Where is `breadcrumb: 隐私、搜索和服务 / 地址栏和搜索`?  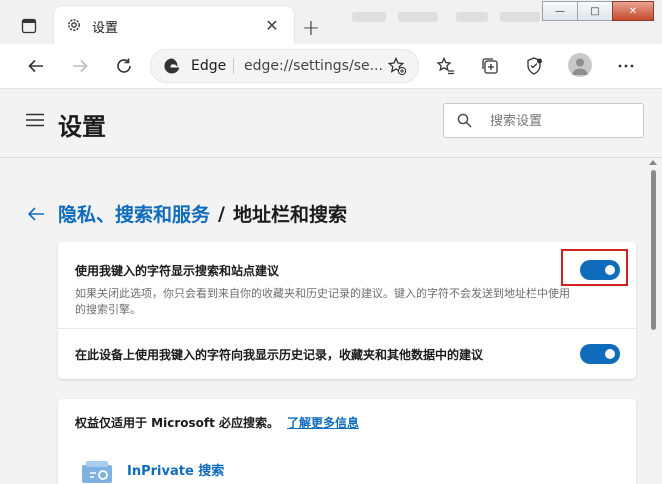 breadcrumb: 隐私、搜索和服务 / 地址栏和搜索 is located at coordinates (186, 213).